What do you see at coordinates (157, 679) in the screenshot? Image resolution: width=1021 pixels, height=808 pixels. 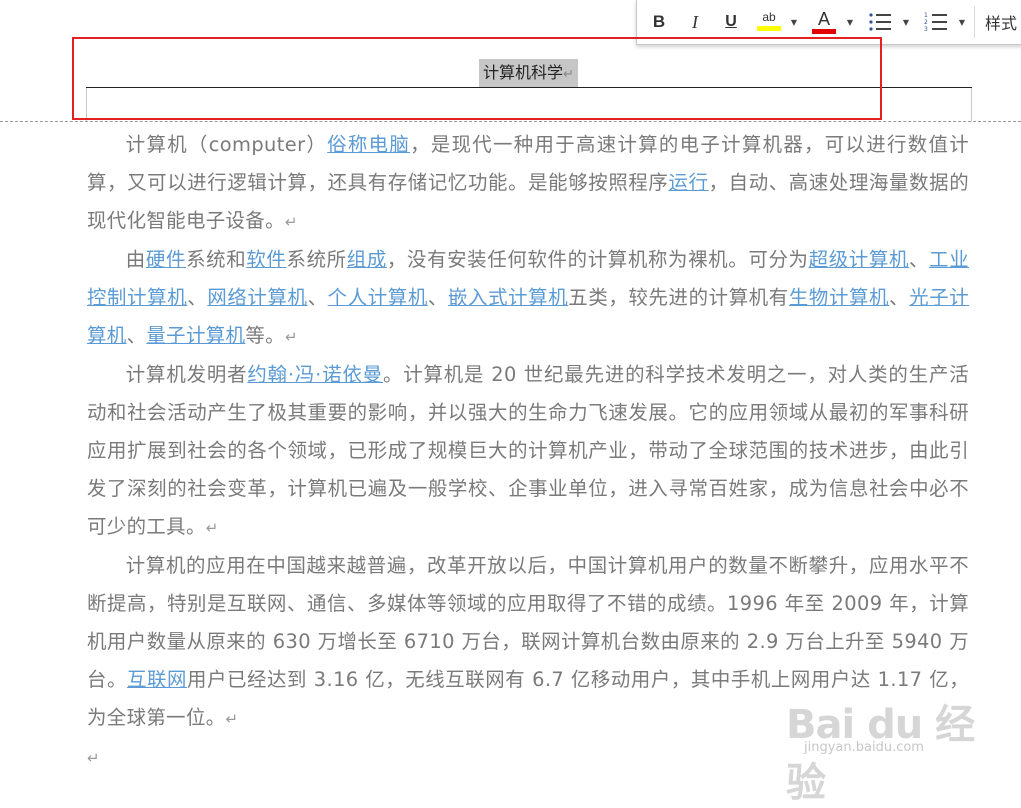 I see `link-internet: 互联网` at bounding box center [157, 679].